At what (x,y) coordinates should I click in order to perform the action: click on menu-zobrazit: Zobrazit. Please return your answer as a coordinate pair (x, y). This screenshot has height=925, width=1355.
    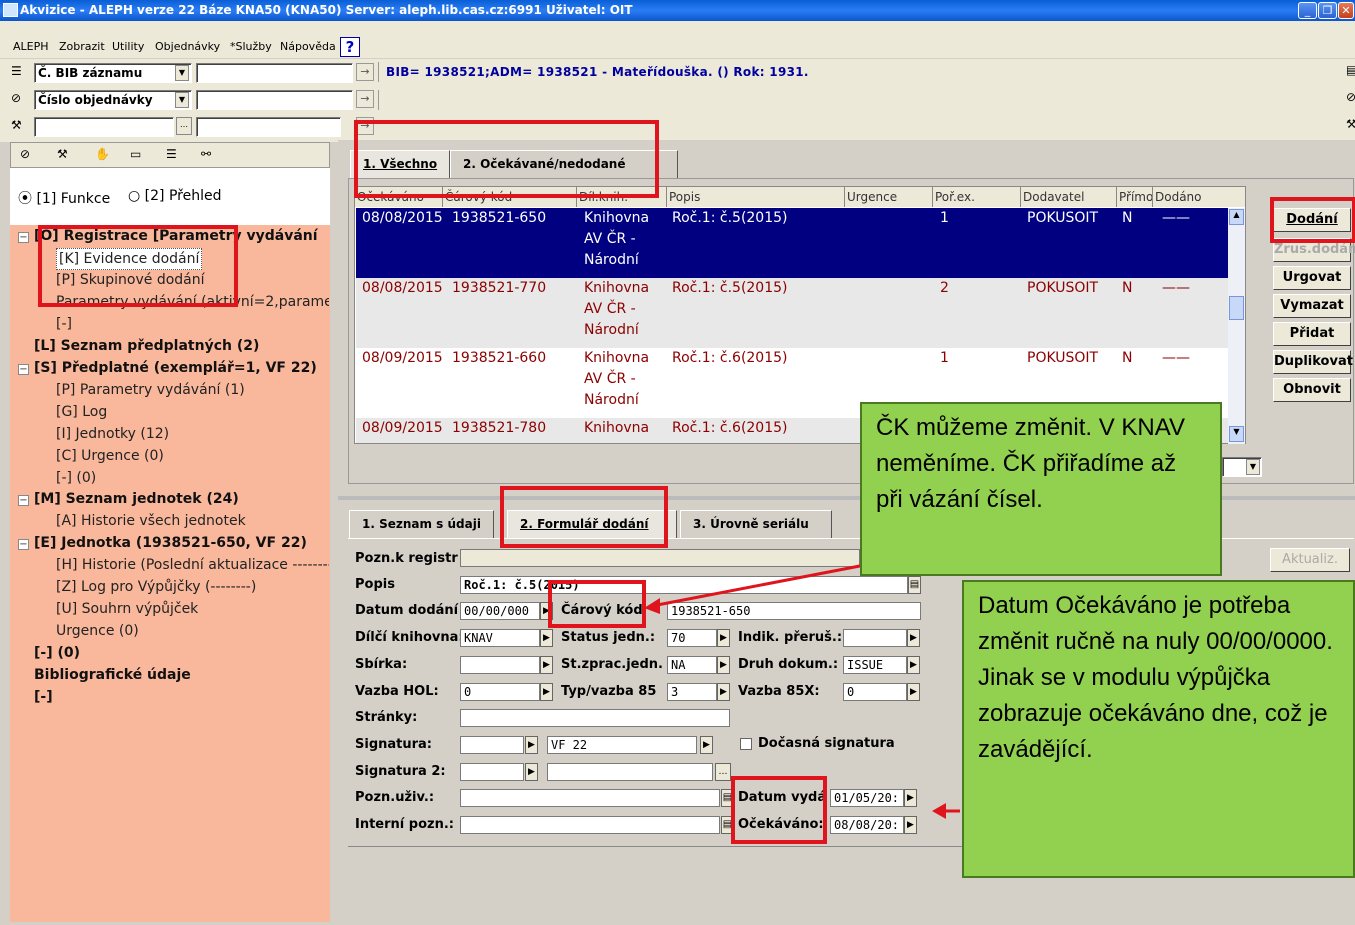
    Looking at the image, I should click on (82, 46).